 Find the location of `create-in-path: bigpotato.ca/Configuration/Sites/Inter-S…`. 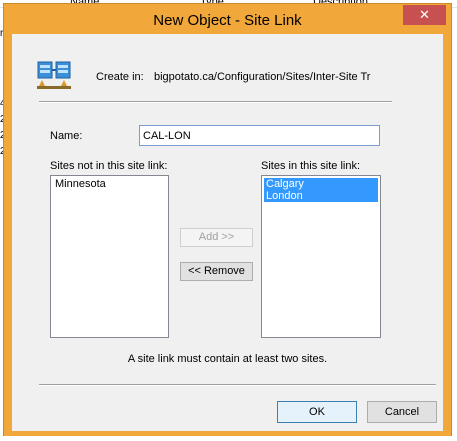

create-in-path: bigpotato.ca/Configuration/Sites/Inter-S… is located at coordinates (262, 77).